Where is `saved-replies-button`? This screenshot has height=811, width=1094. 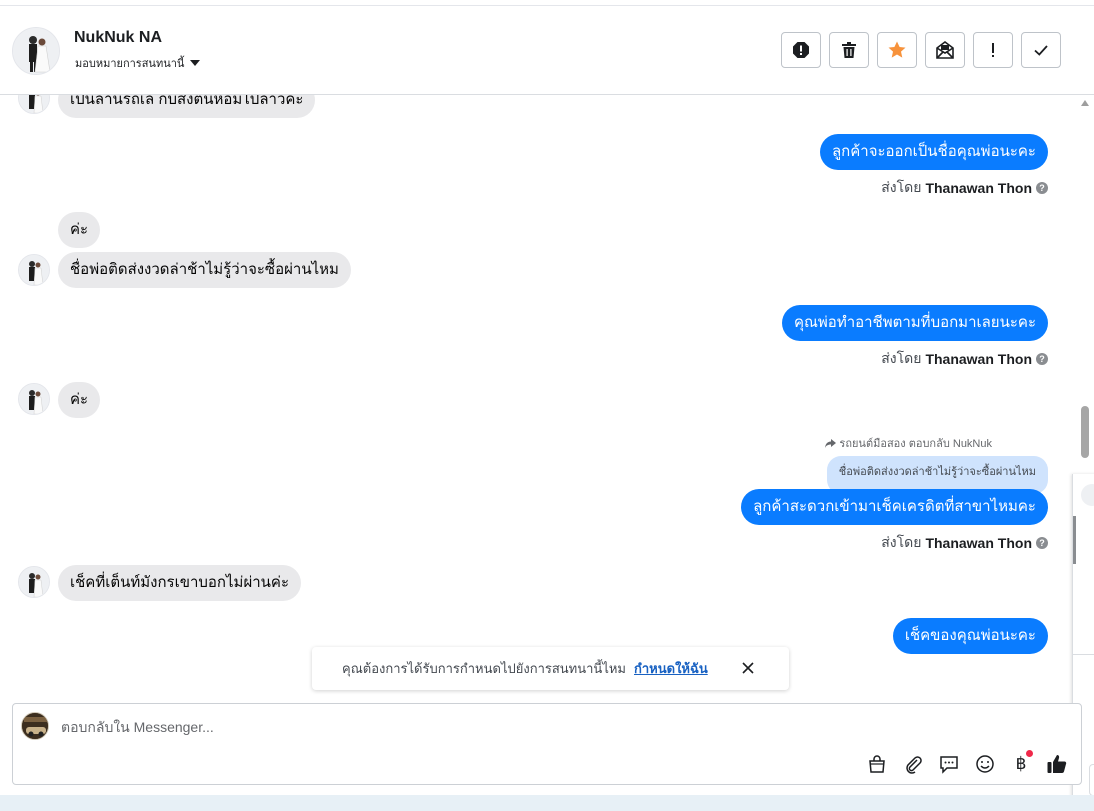 saved-replies-button is located at coordinates (949, 764).